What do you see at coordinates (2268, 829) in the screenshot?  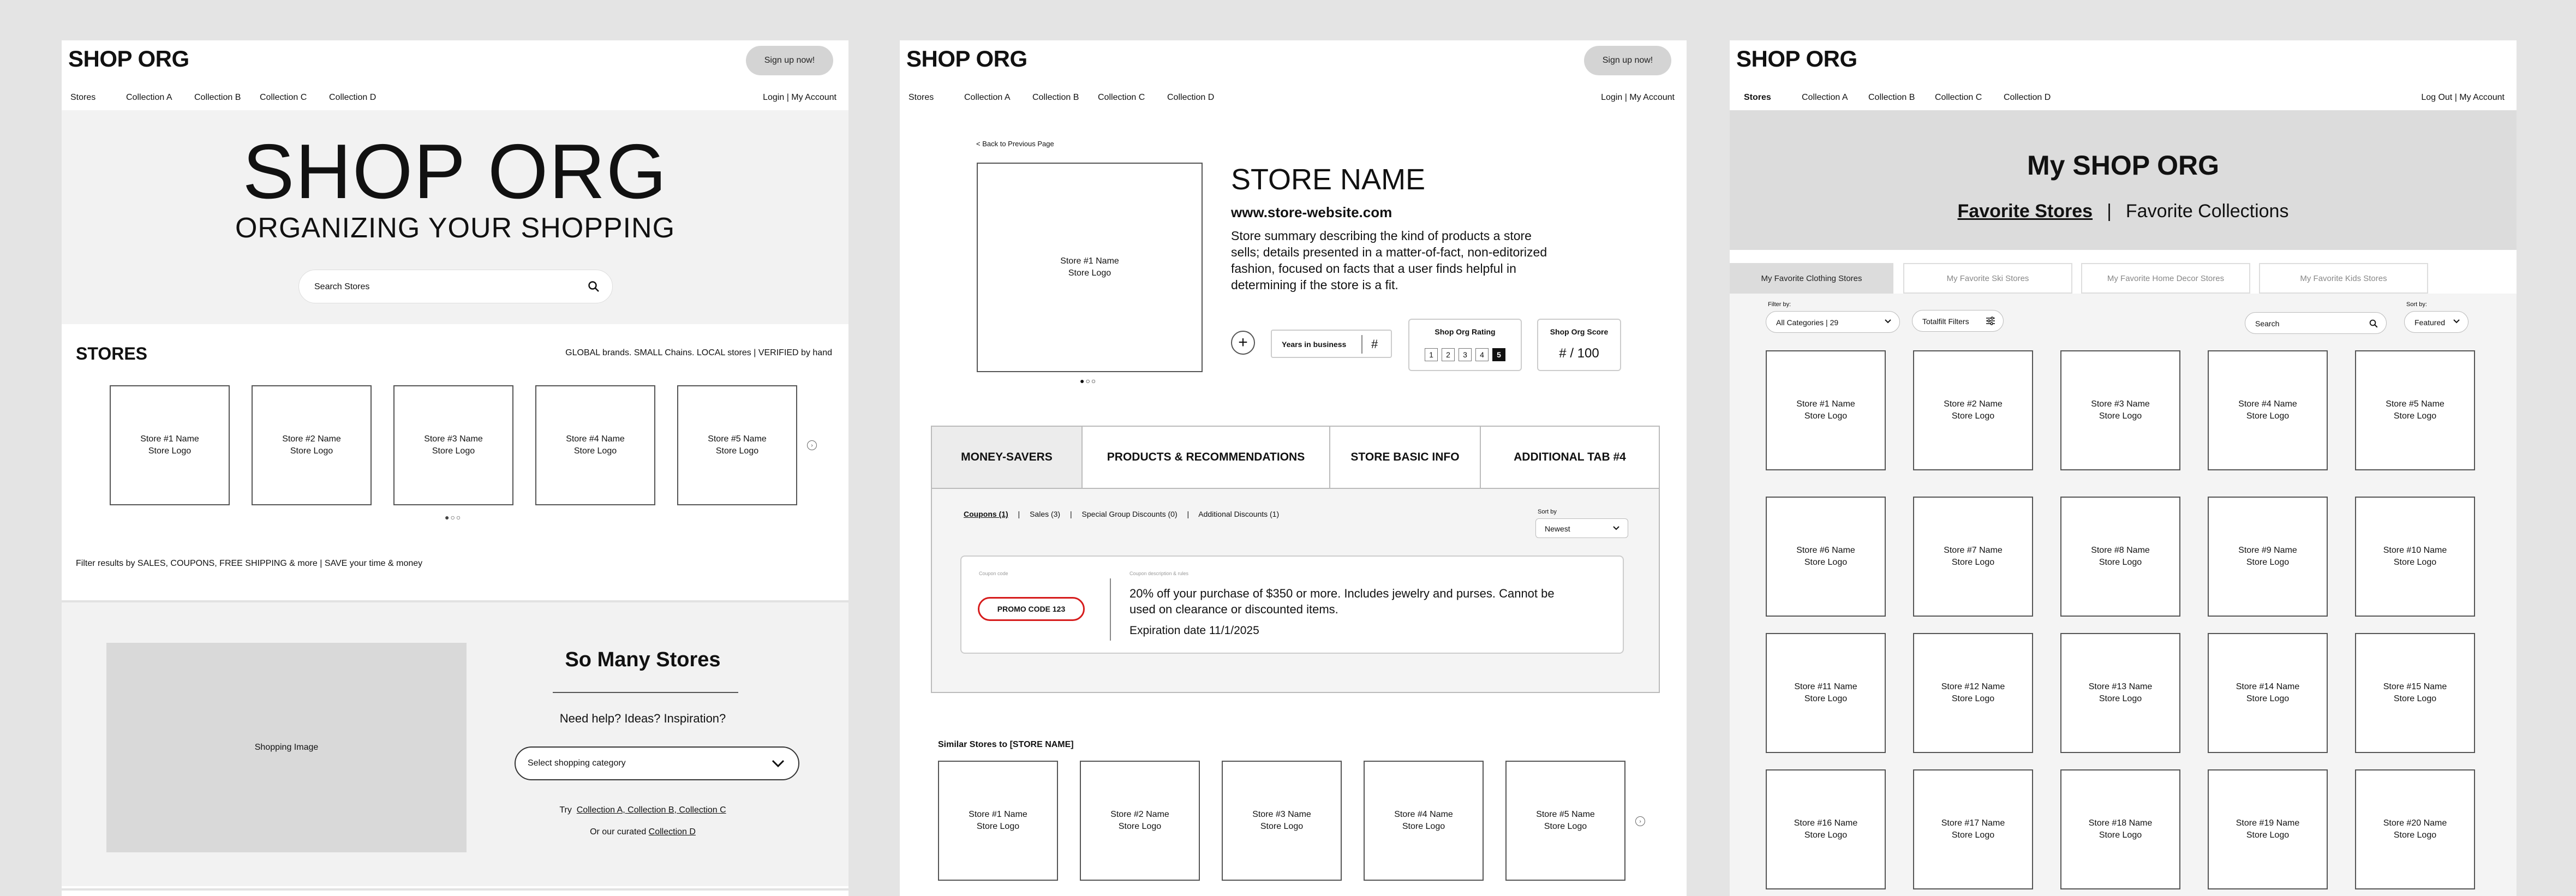 I see `favorite-store-card: Store #19 Name Store Logo` at bounding box center [2268, 829].